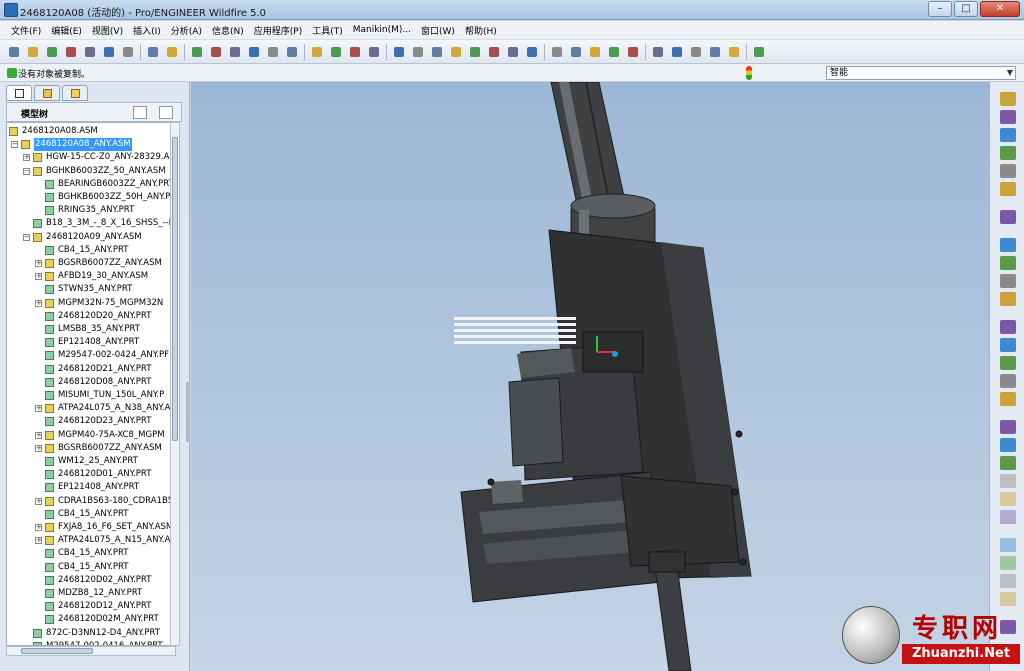  I want to click on tree-node: BEARINGB6003ZZ_ANY.PRT, so click(91, 184).